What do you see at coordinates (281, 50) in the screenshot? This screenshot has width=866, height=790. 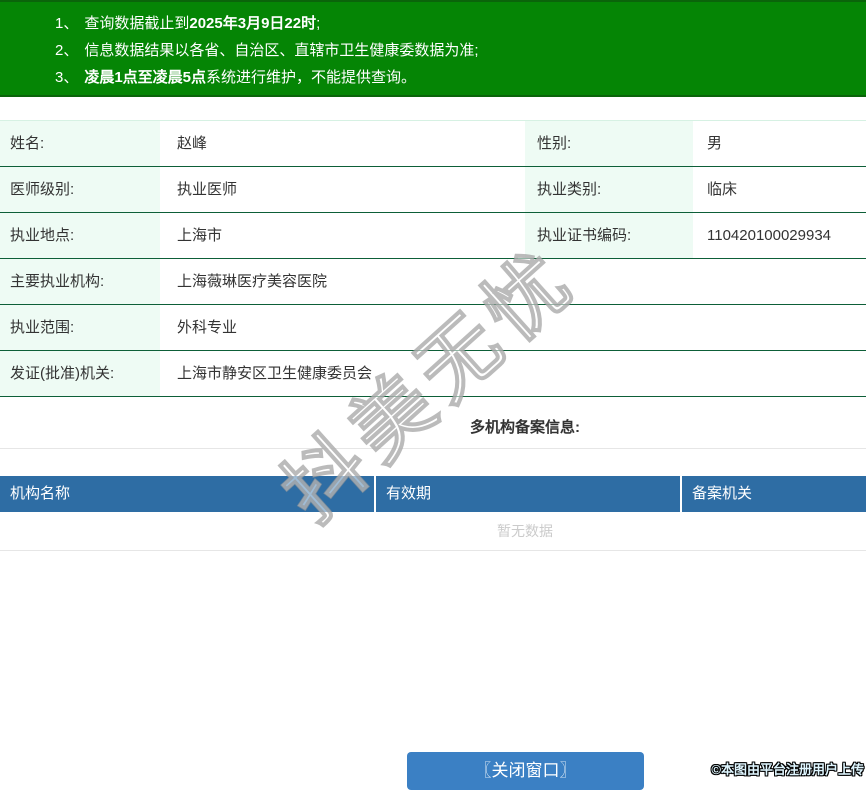 I see `notice-text: 信息数据结果以各省、自治区、直辖市卫生健康委数据为准;` at bounding box center [281, 50].